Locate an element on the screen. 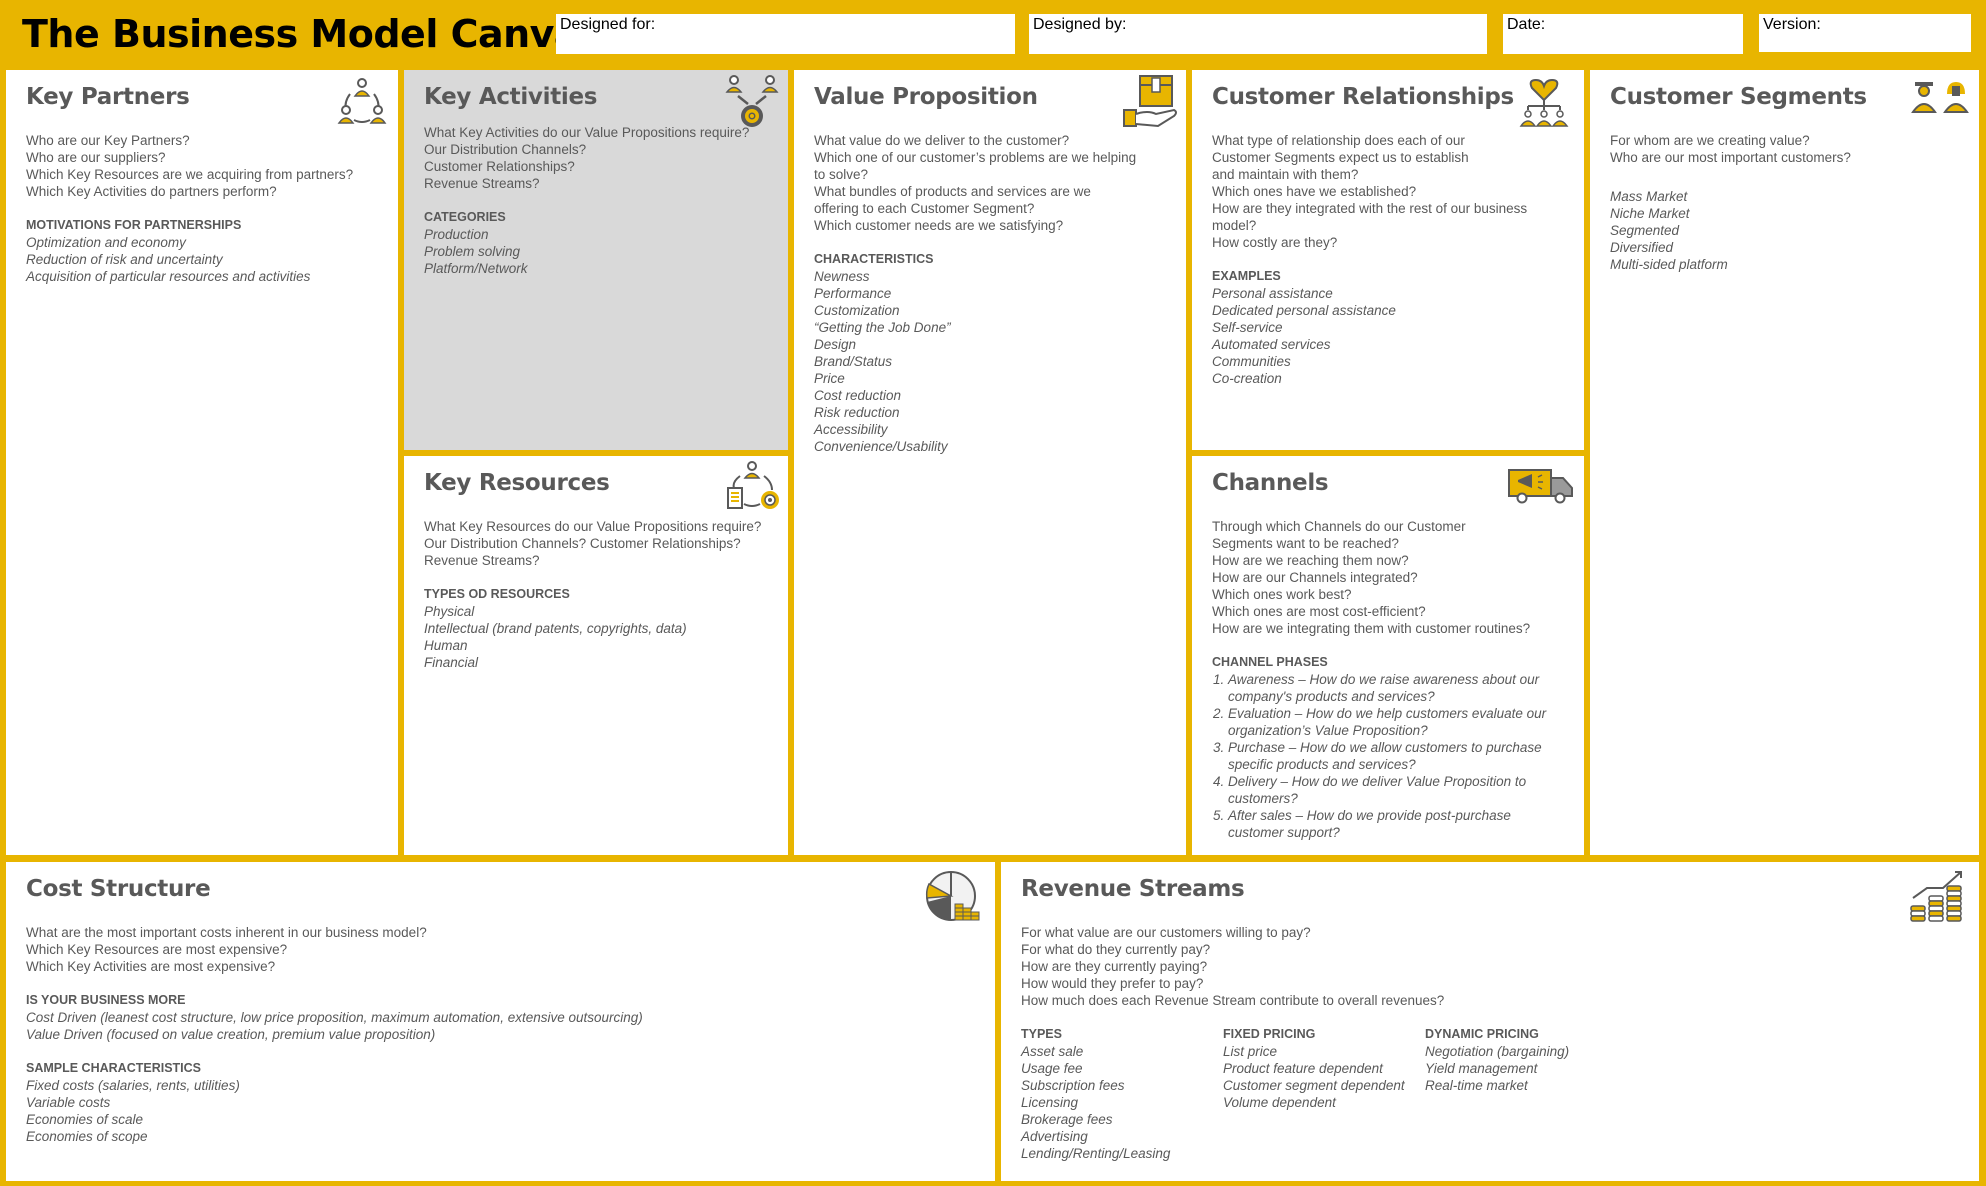 The width and height of the screenshot is (1986, 1186). list-item: Subscription fees is located at coordinates (1073, 1085).